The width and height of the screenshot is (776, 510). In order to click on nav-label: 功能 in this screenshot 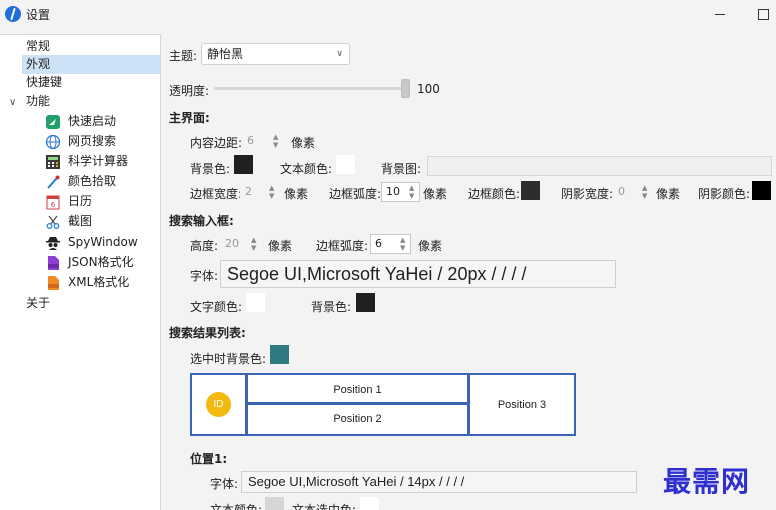, I will do `click(38, 101)`.